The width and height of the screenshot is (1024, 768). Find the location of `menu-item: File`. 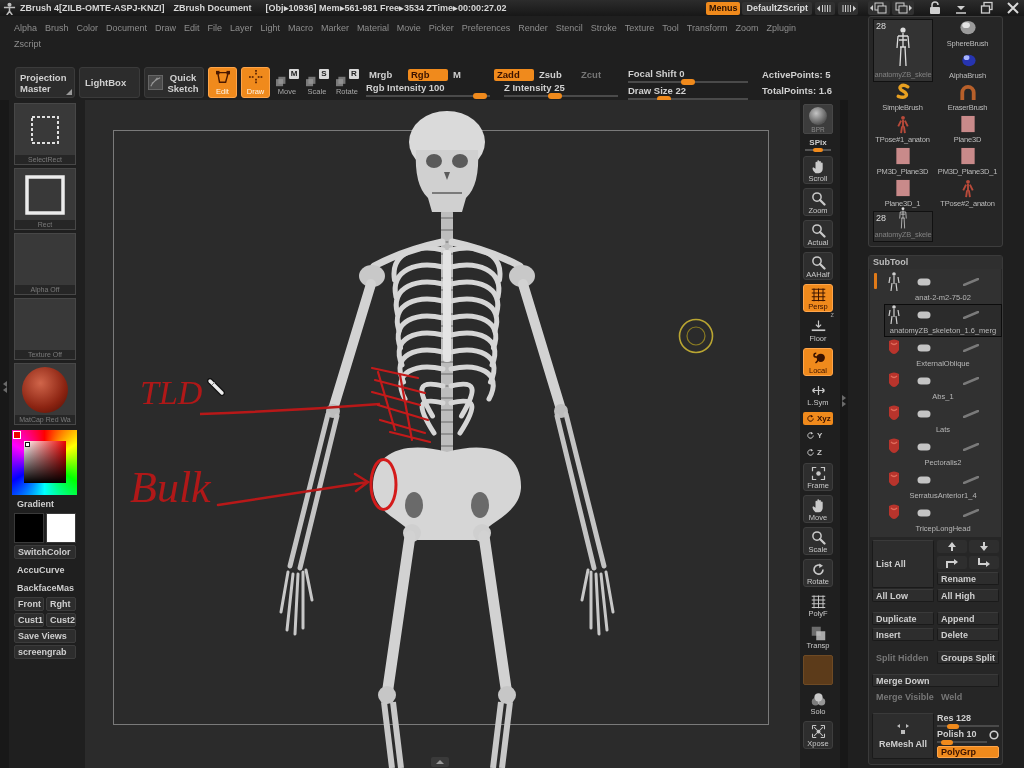

menu-item: File is located at coordinates (214, 28).